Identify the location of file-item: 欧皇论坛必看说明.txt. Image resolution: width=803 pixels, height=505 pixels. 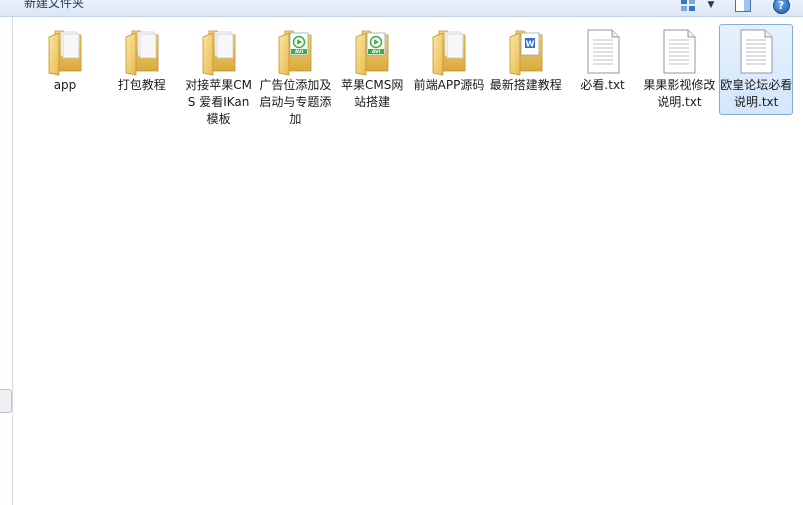
(756, 69).